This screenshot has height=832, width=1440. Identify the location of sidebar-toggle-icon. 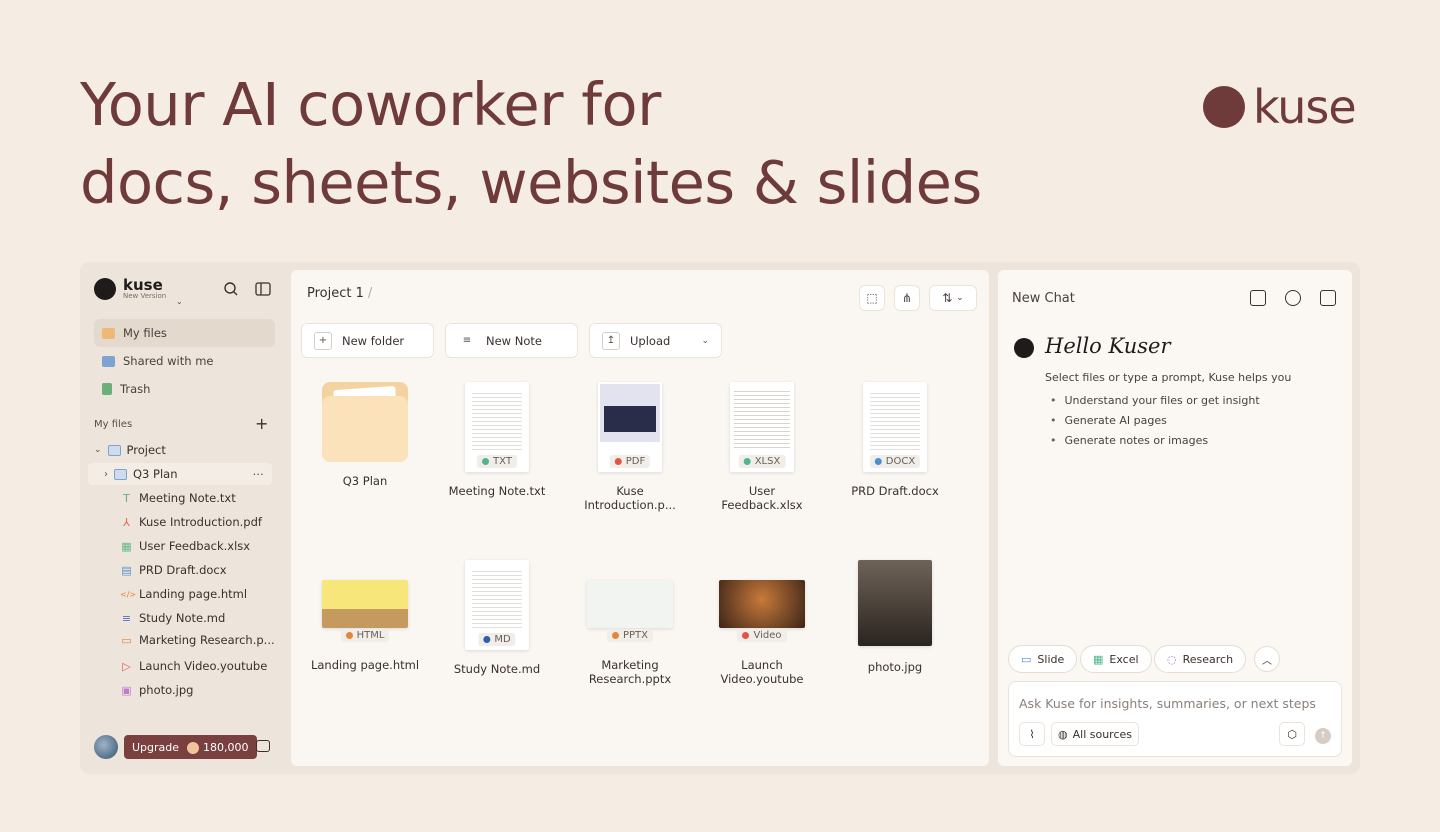
(263, 289).